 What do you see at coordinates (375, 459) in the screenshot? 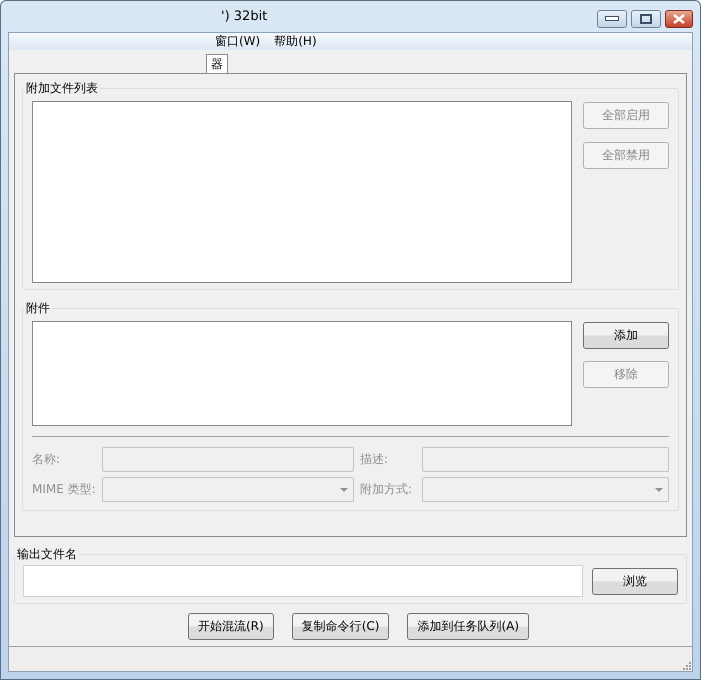
I see `field-label: 描述:` at bounding box center [375, 459].